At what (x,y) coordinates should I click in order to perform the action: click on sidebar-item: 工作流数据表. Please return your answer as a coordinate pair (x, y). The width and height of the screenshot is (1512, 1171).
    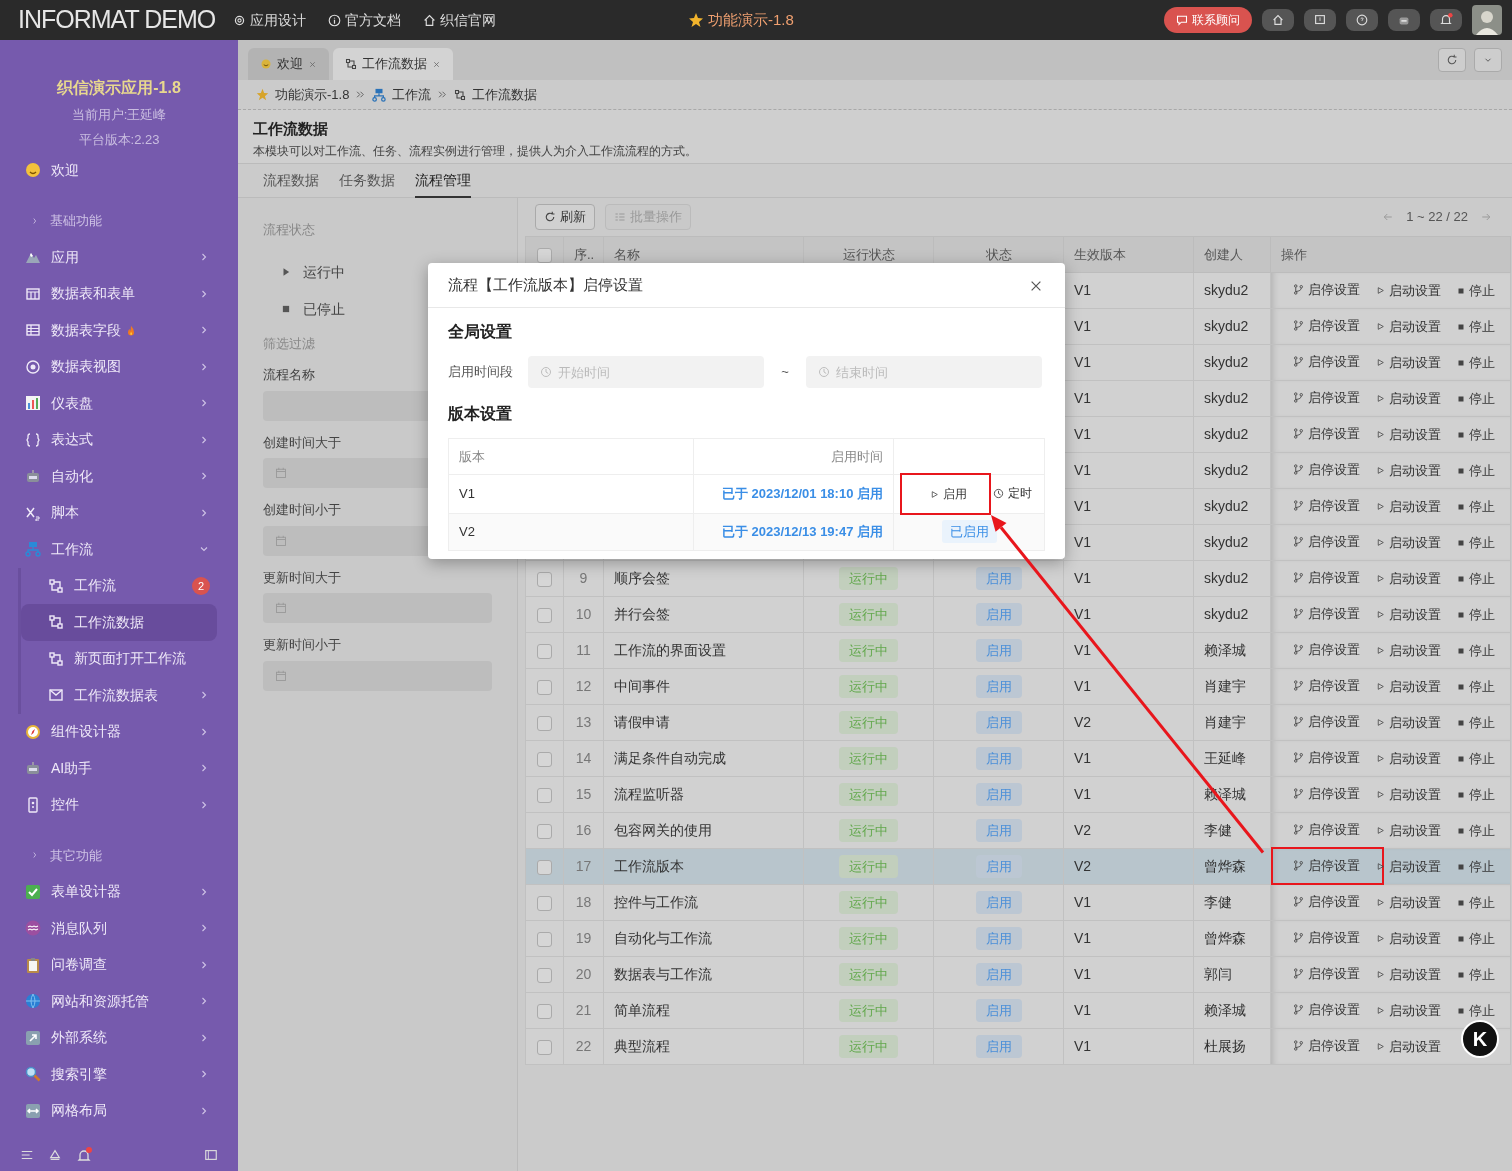
    Looking at the image, I should click on (129, 695).